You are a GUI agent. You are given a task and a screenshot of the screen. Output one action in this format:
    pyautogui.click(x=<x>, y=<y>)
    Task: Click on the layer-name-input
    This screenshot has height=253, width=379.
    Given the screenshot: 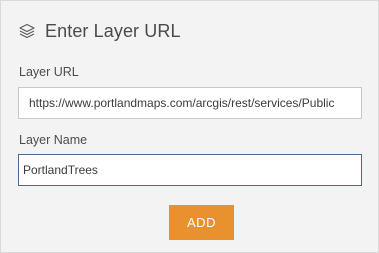 What is the action you would take?
    pyautogui.click(x=190, y=170)
    